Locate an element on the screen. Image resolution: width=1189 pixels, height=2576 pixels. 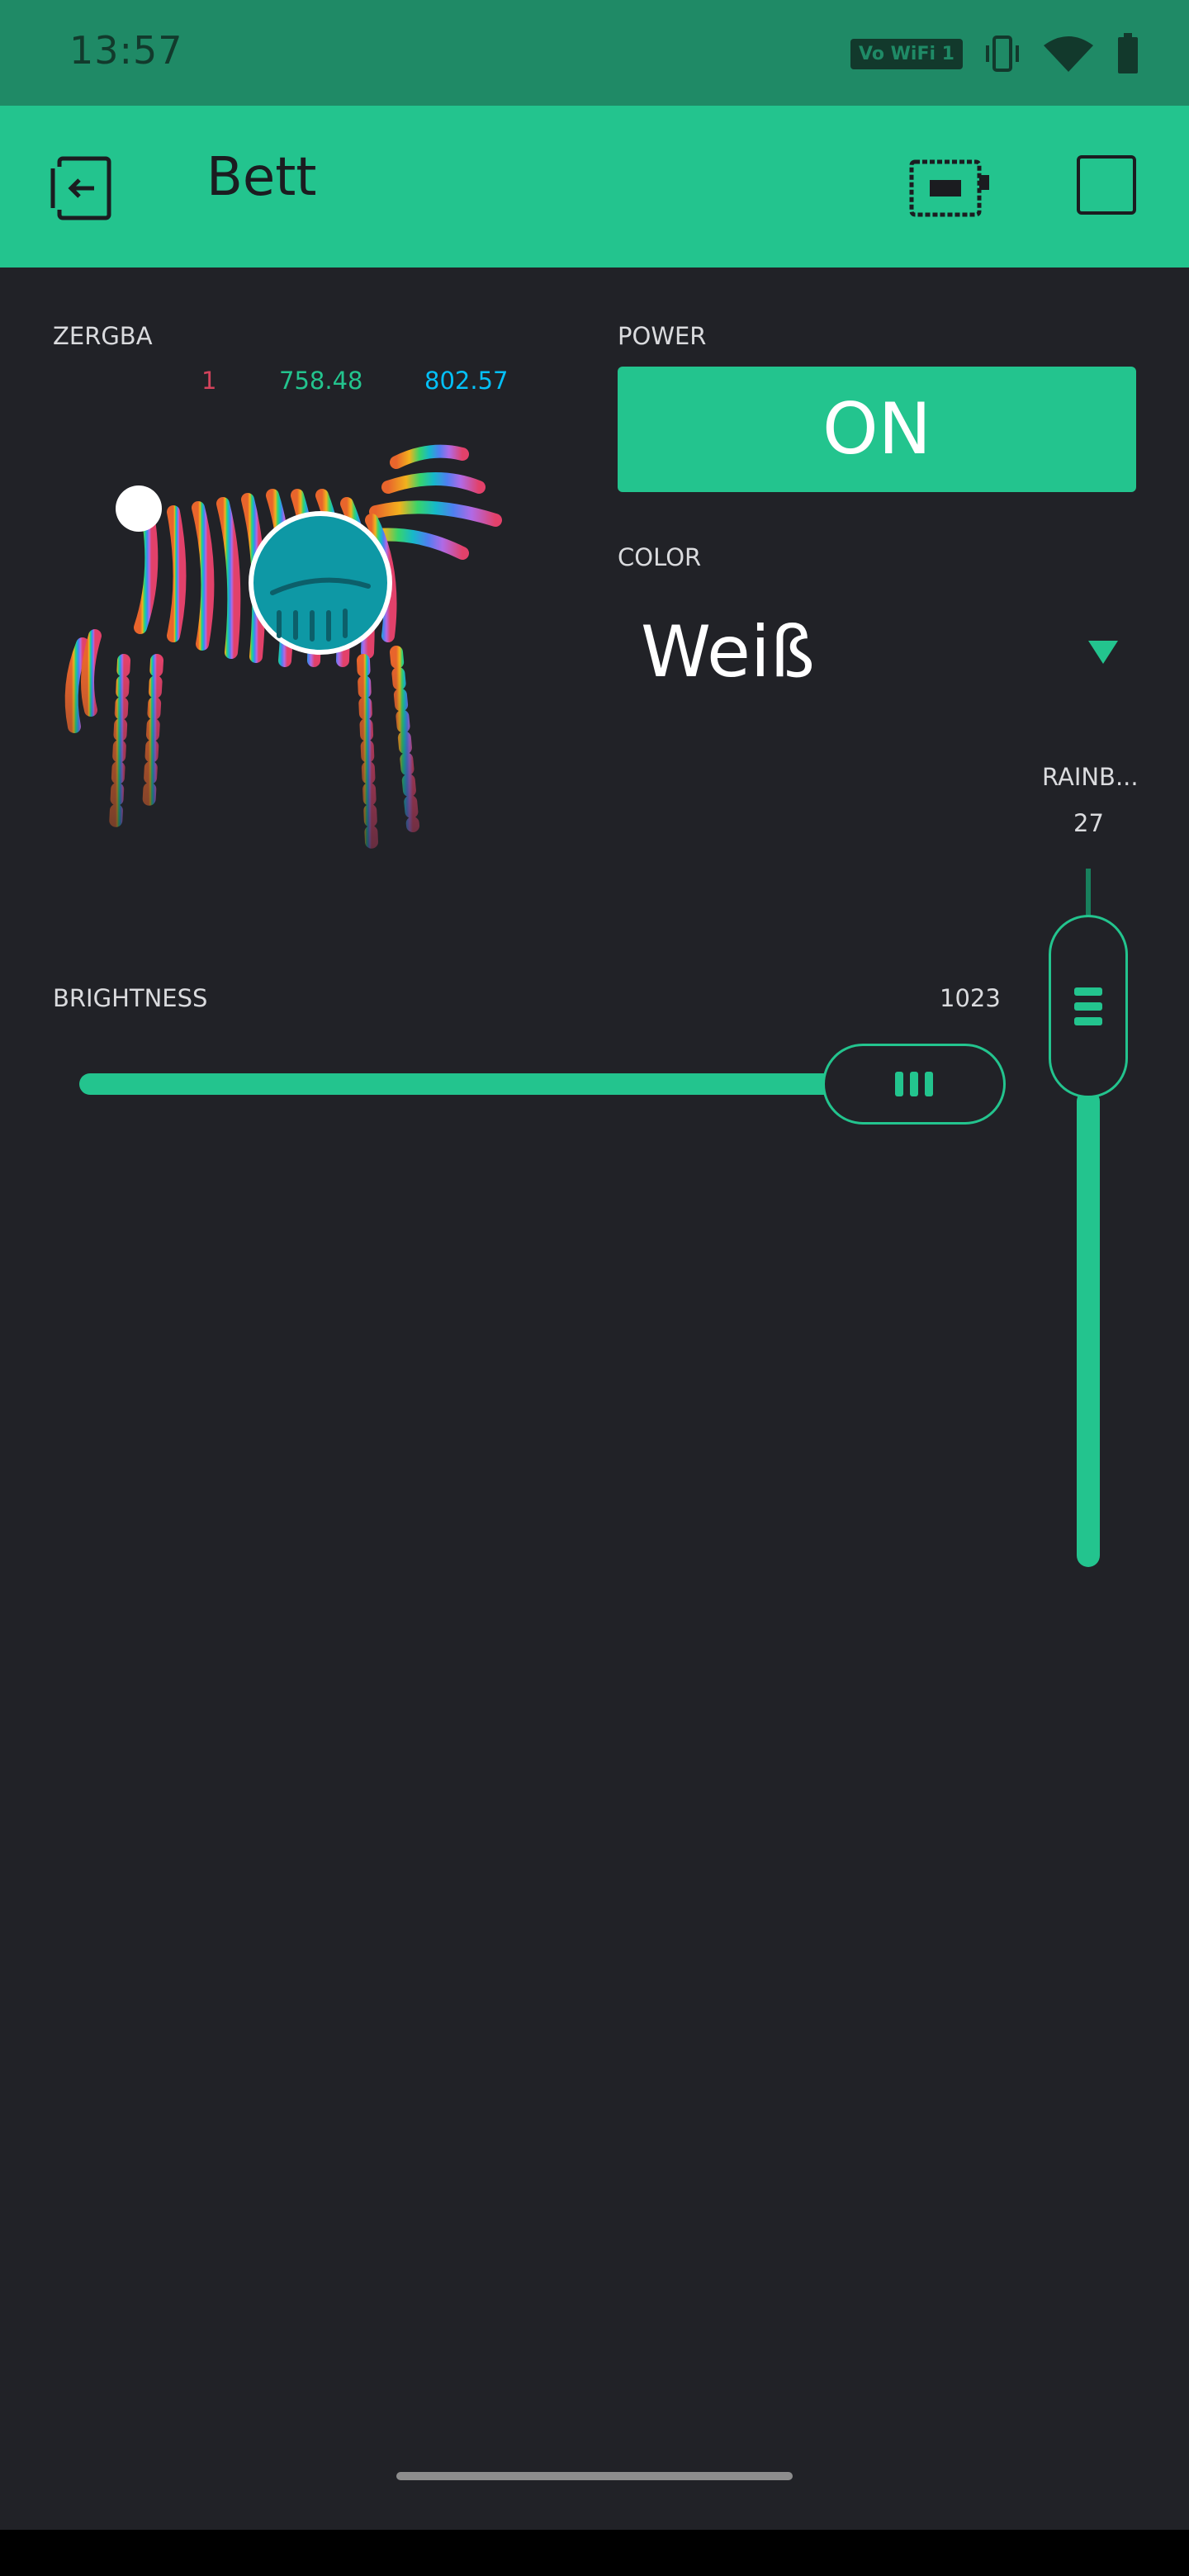
power-button: ON is located at coordinates (877, 429).